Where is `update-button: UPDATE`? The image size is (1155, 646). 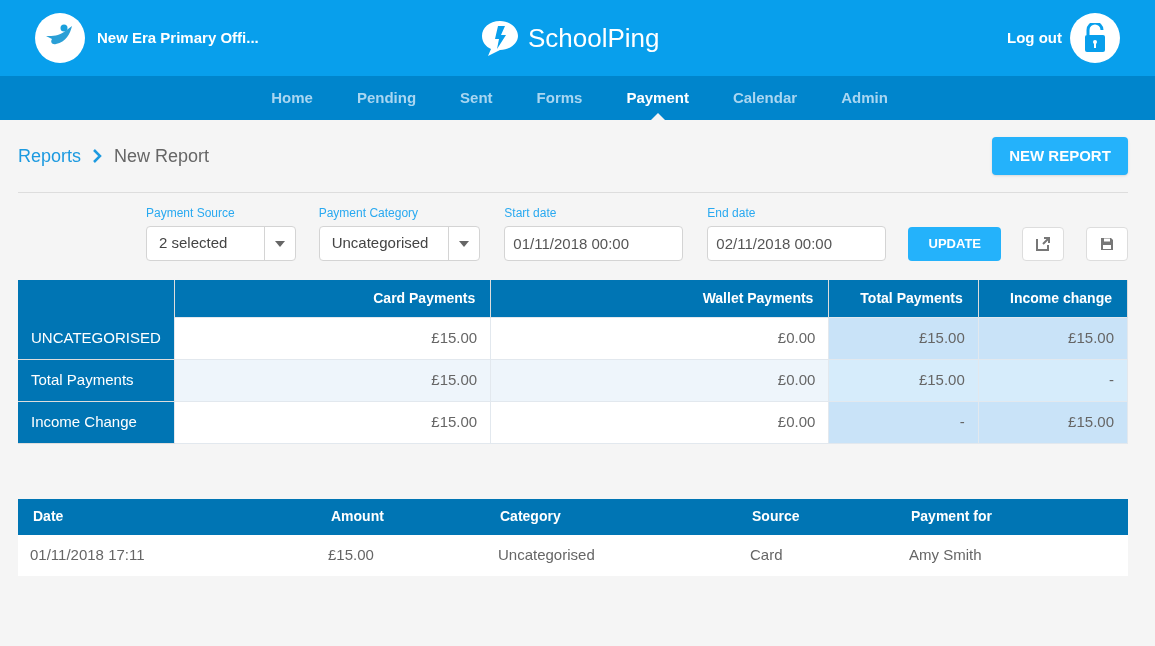
update-button: UPDATE is located at coordinates (955, 244).